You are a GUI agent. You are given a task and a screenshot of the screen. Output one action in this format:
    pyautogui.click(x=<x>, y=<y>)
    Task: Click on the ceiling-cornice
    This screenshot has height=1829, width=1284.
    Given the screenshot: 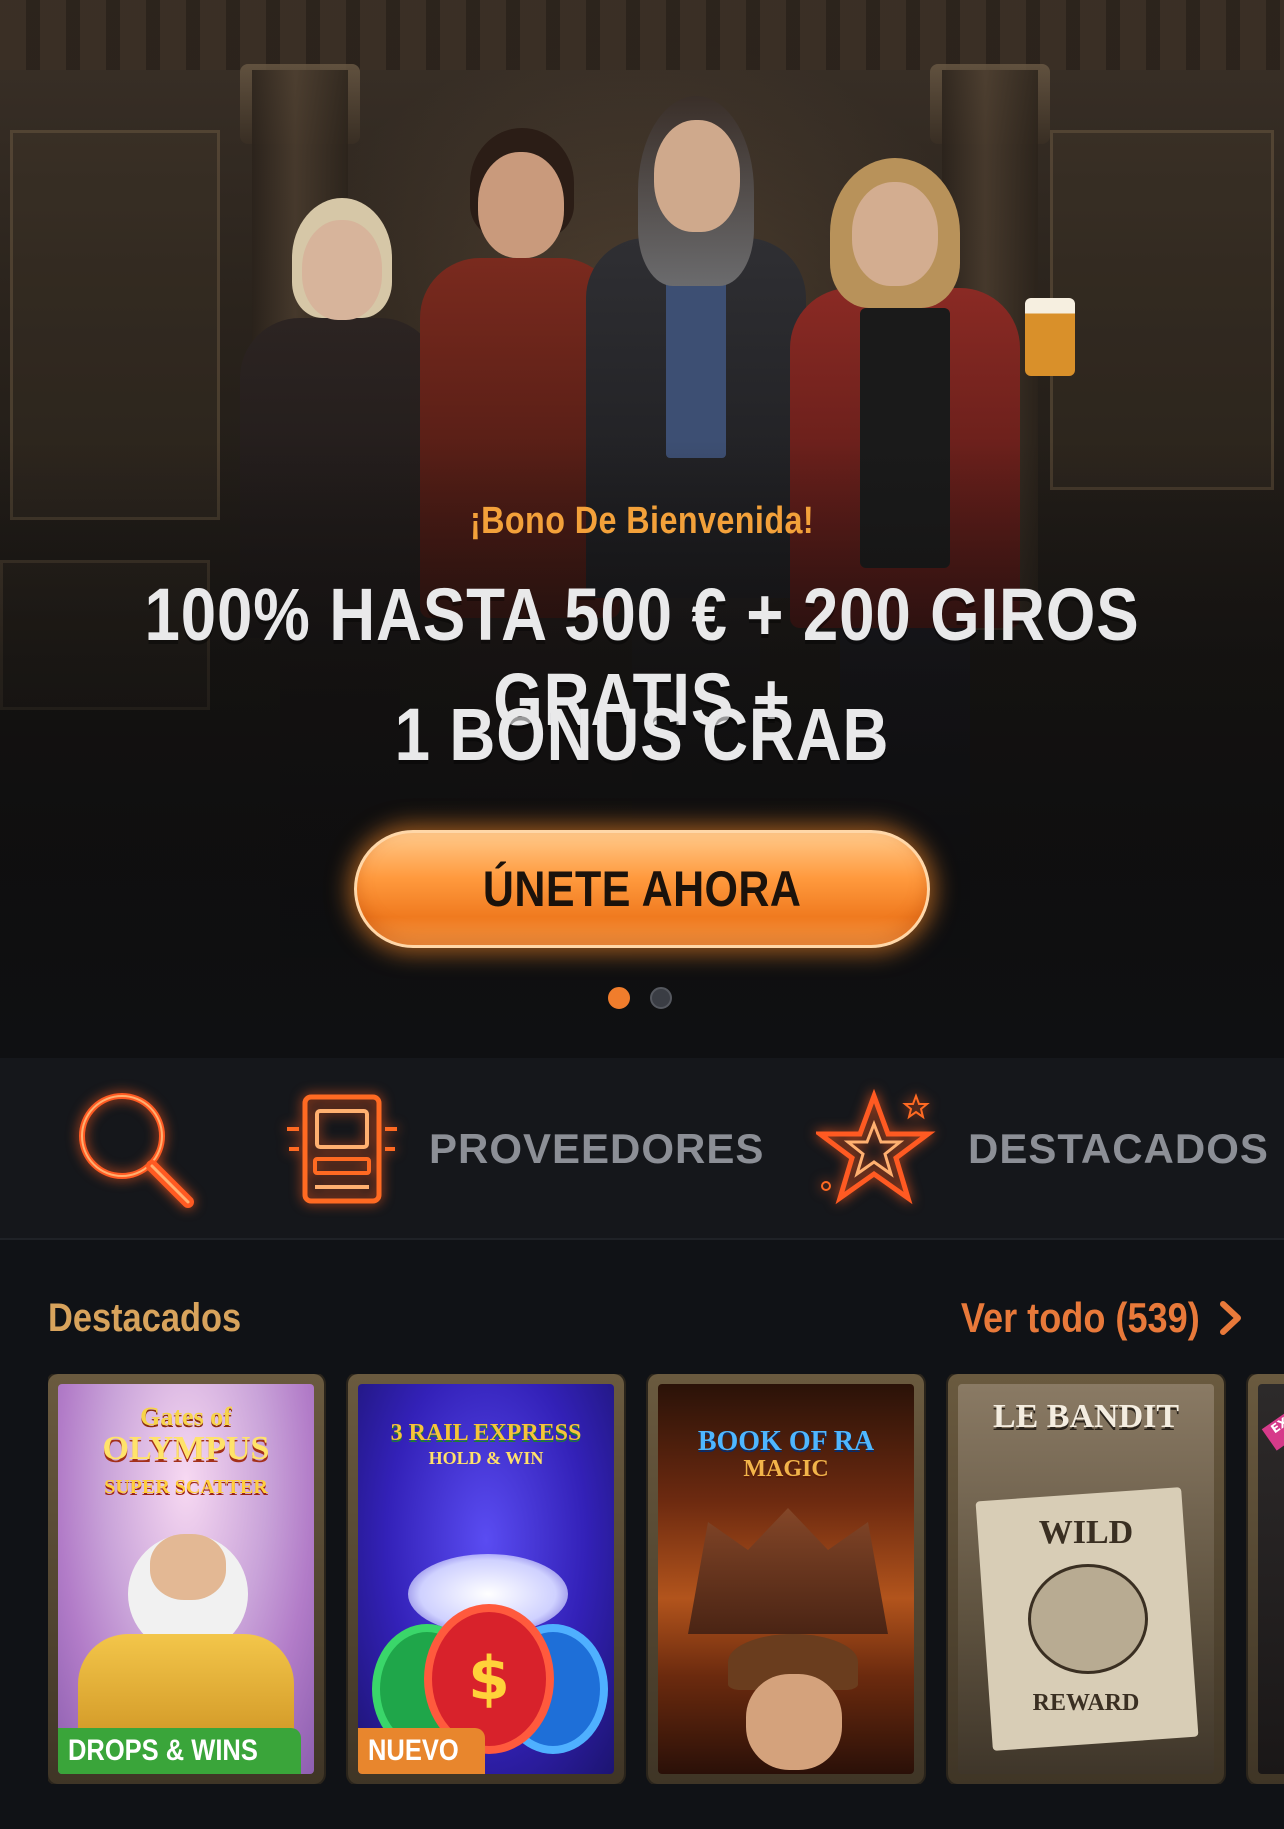 What is the action you would take?
    pyautogui.click(x=642, y=35)
    